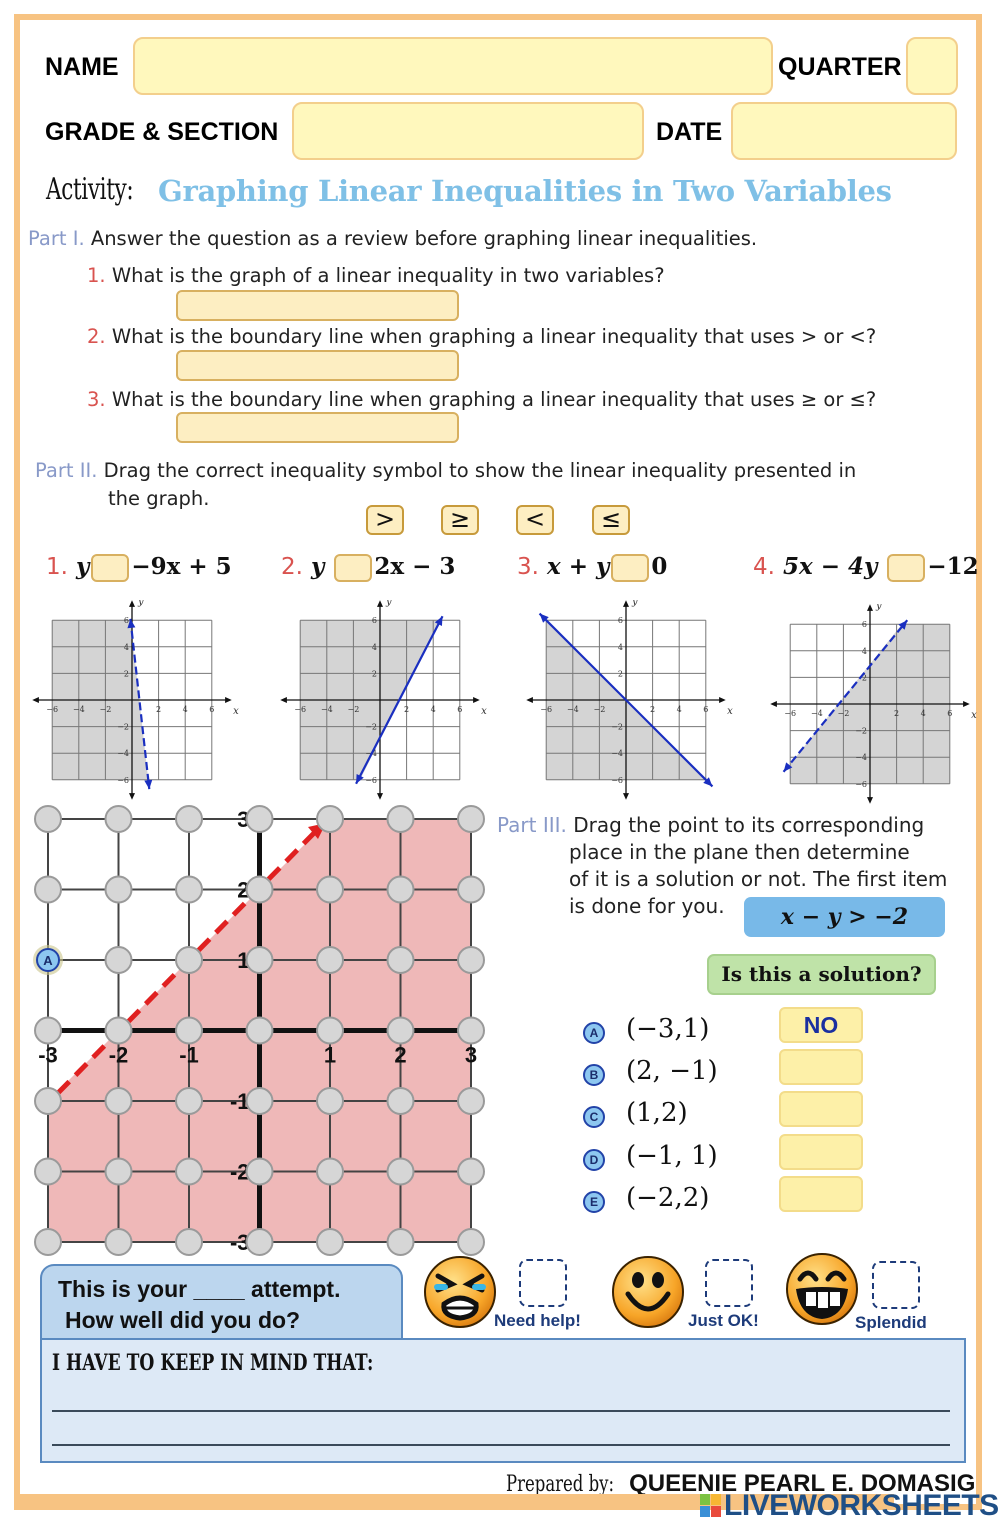  Describe the element at coordinates (821, 1067) in the screenshot. I see `point-b-answer` at that location.